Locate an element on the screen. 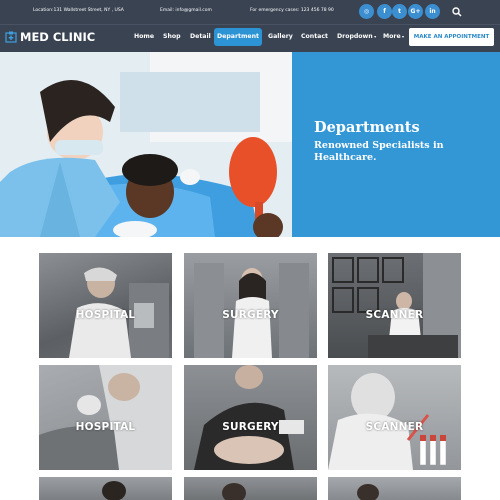 This screenshot has width=500, height=500. department-tile-surgery-2: SURGERY is located at coordinates (250, 417).